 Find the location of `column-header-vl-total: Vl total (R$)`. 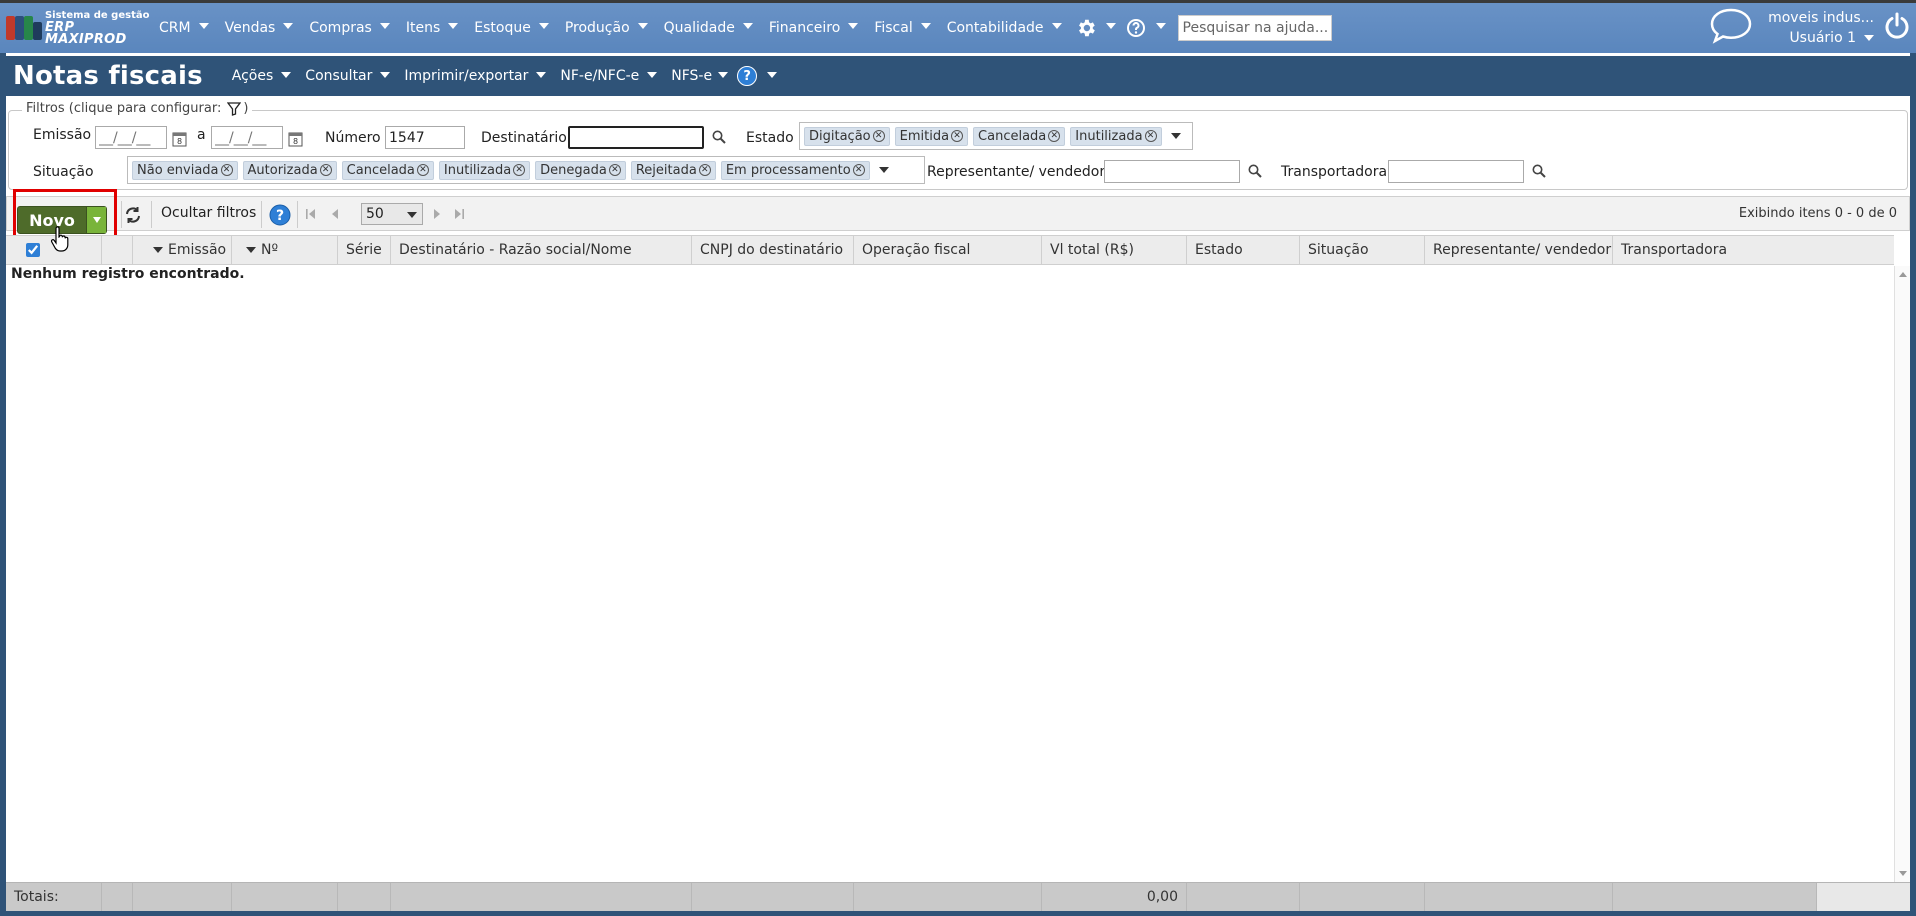

column-header-vl-total: Vl total (R$) is located at coordinates (1114, 250).